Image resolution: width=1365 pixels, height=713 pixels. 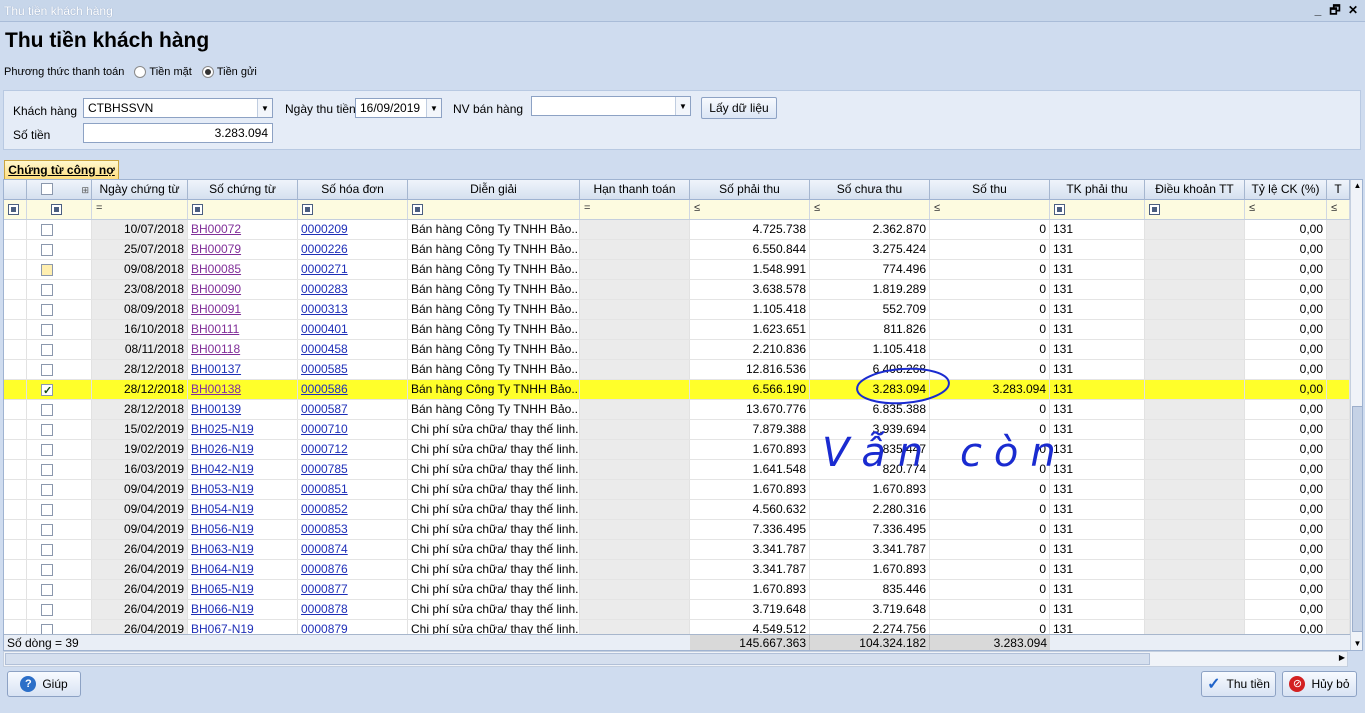 I want to click on cell-invoice-no: 0000712, so click(x=353, y=449).